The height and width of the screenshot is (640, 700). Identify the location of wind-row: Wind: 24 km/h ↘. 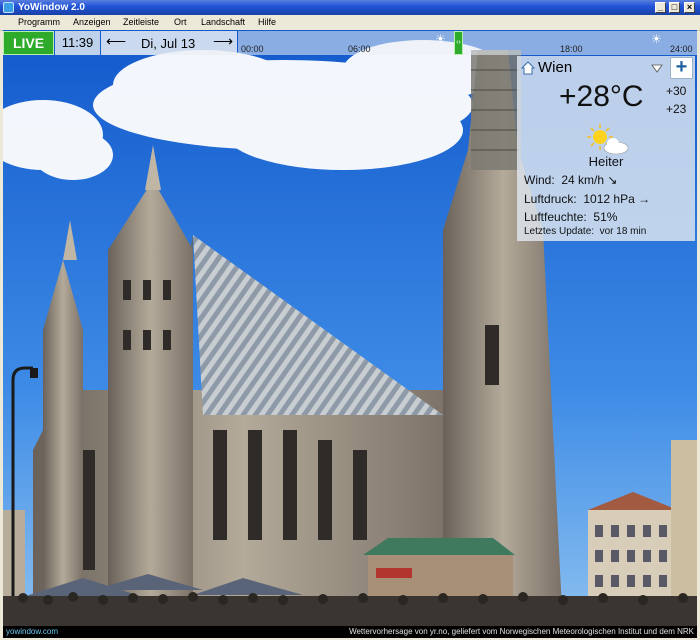
(570, 180).